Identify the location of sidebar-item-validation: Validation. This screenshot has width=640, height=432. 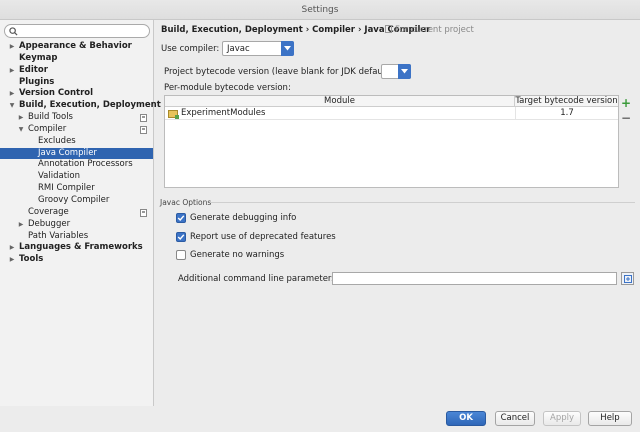
(76, 177).